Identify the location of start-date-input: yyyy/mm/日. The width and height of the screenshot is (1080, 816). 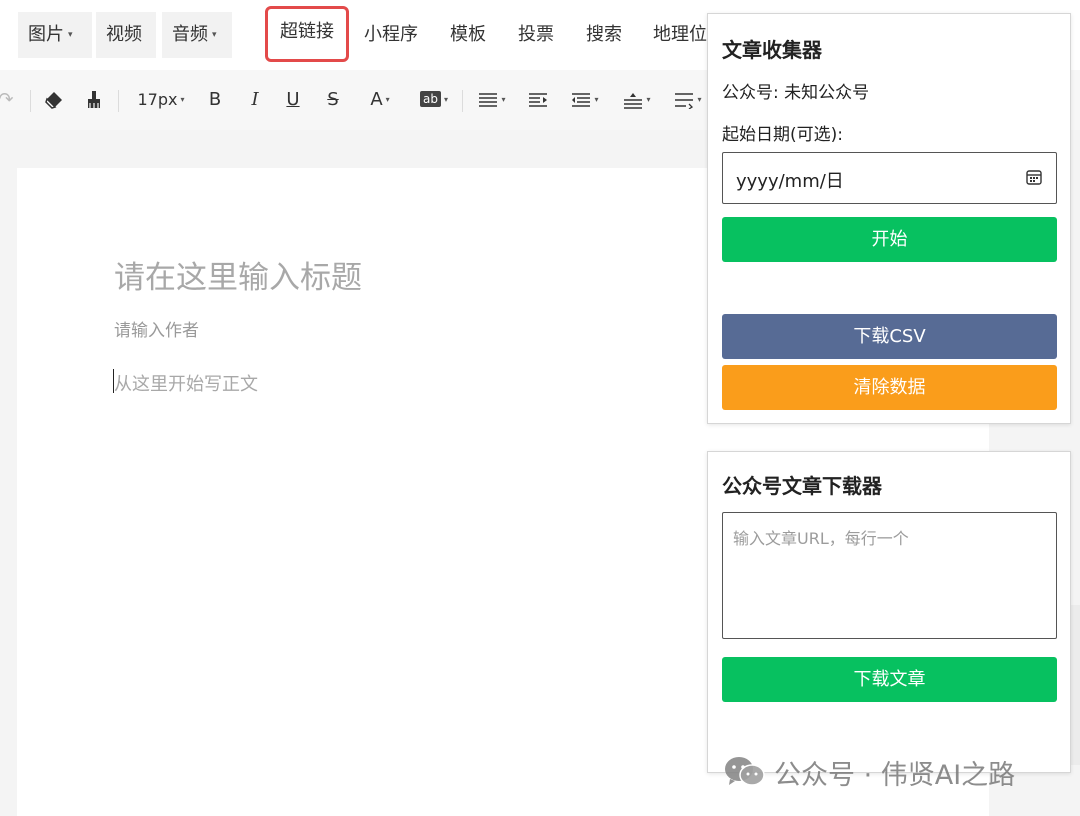
(889, 178).